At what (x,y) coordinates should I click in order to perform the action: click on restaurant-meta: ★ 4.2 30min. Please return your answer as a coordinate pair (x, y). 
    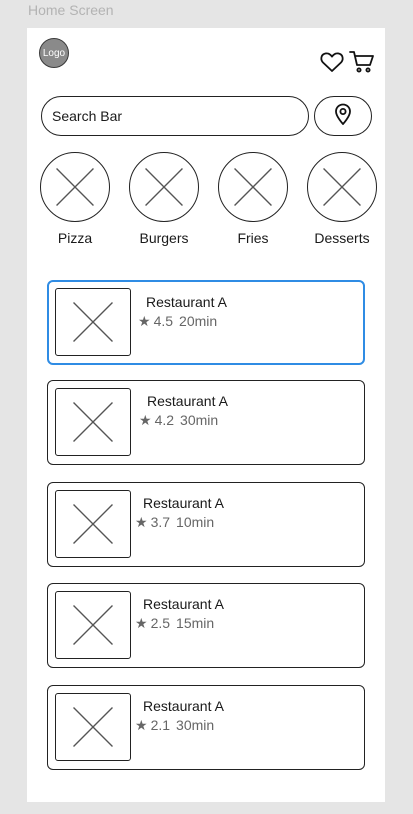
    Looking at the image, I should click on (183, 420).